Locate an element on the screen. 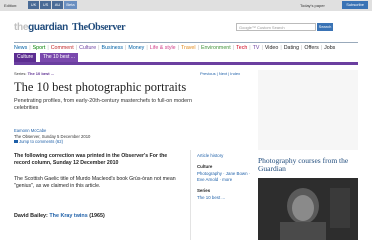 This screenshot has height=240, width=372. page-title: The 10 best photographic portraits is located at coordinates (100, 87).